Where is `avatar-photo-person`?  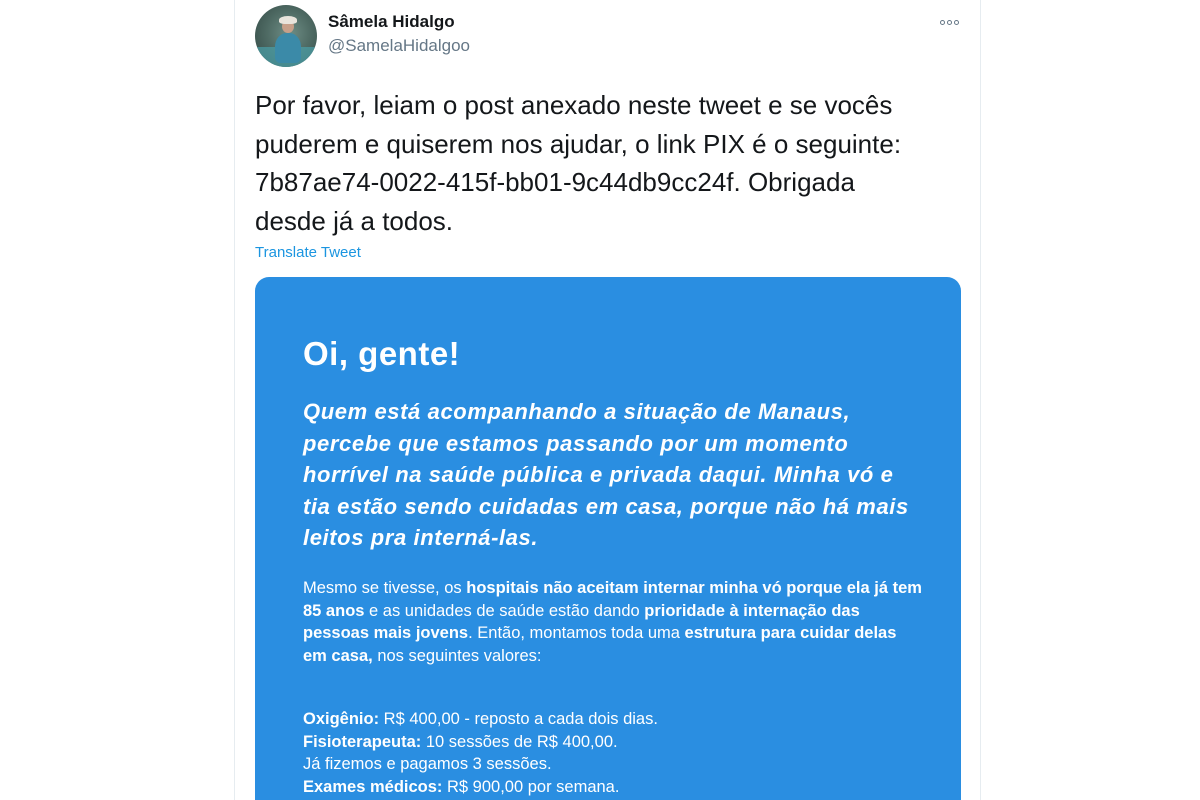 avatar-photo-person is located at coordinates (288, 48).